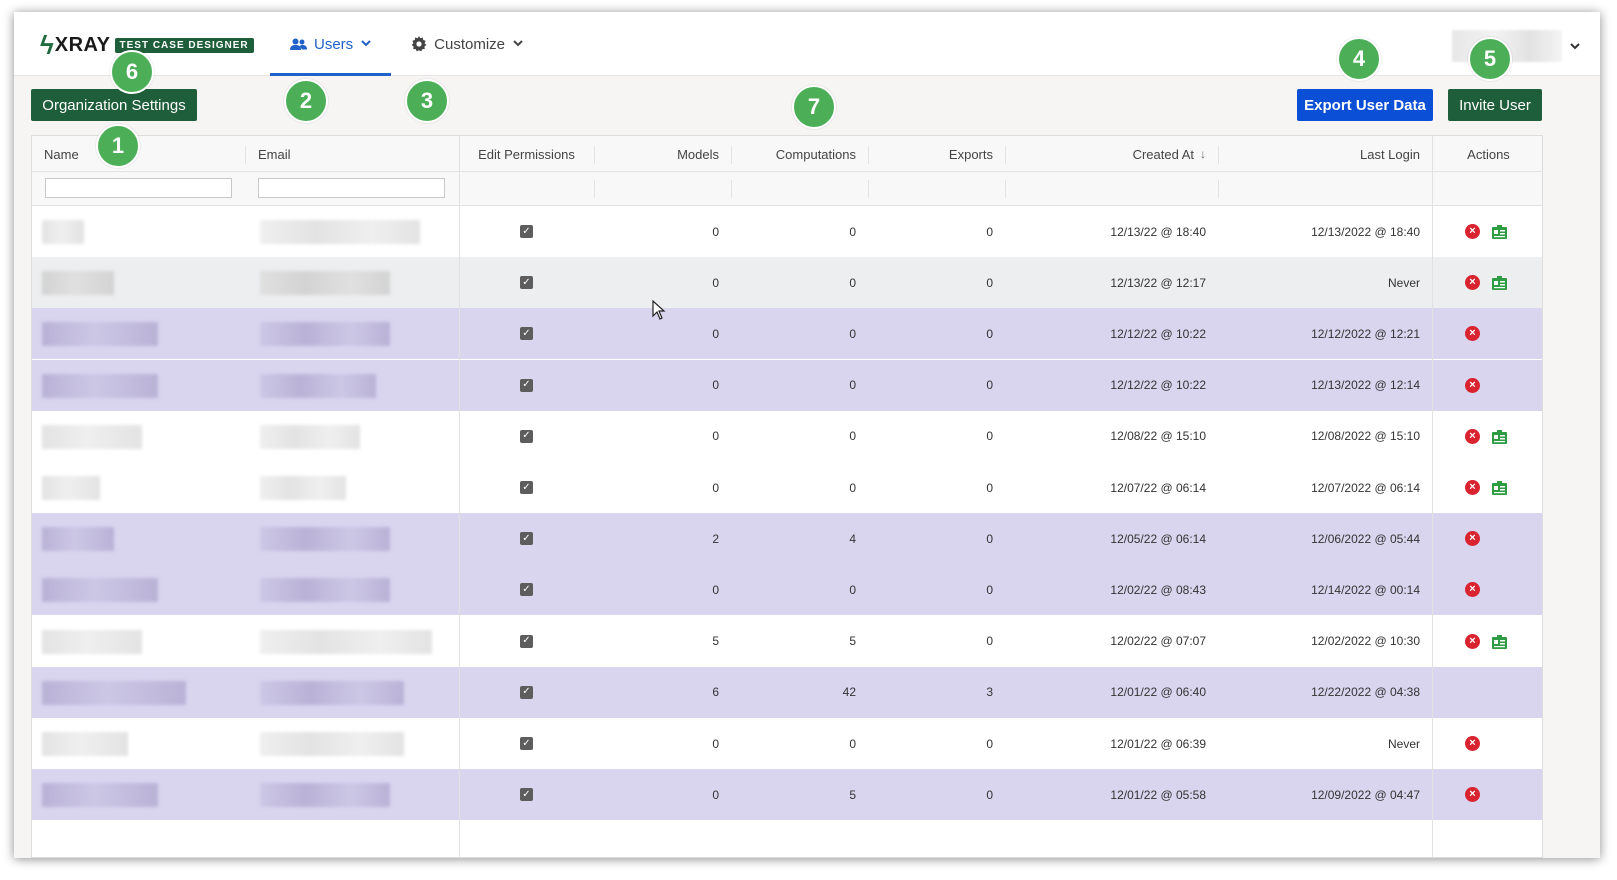  Describe the element at coordinates (787, 590) in the screenshot. I see `table-row: ✓ 0 0 0 12/02/22 @ 08:43 12/14/2022 @ 00:14 ×` at that location.